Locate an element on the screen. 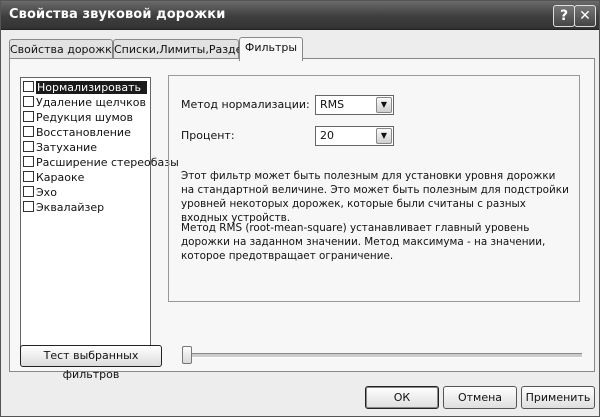 This screenshot has width=600, height=417. filter-item-fade: Затухание is located at coordinates (60, 147).